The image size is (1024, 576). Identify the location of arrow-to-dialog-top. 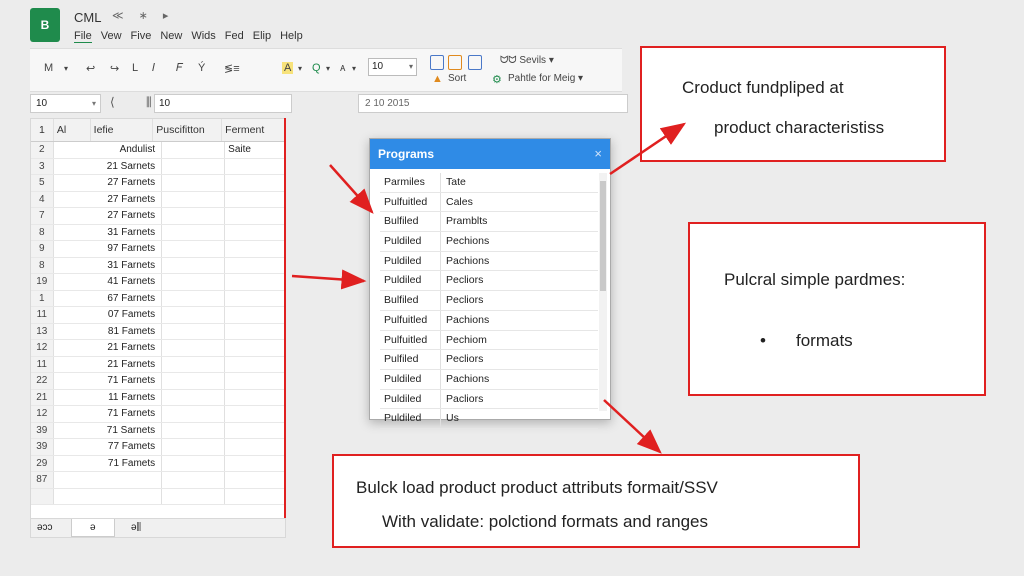
(351, 189).